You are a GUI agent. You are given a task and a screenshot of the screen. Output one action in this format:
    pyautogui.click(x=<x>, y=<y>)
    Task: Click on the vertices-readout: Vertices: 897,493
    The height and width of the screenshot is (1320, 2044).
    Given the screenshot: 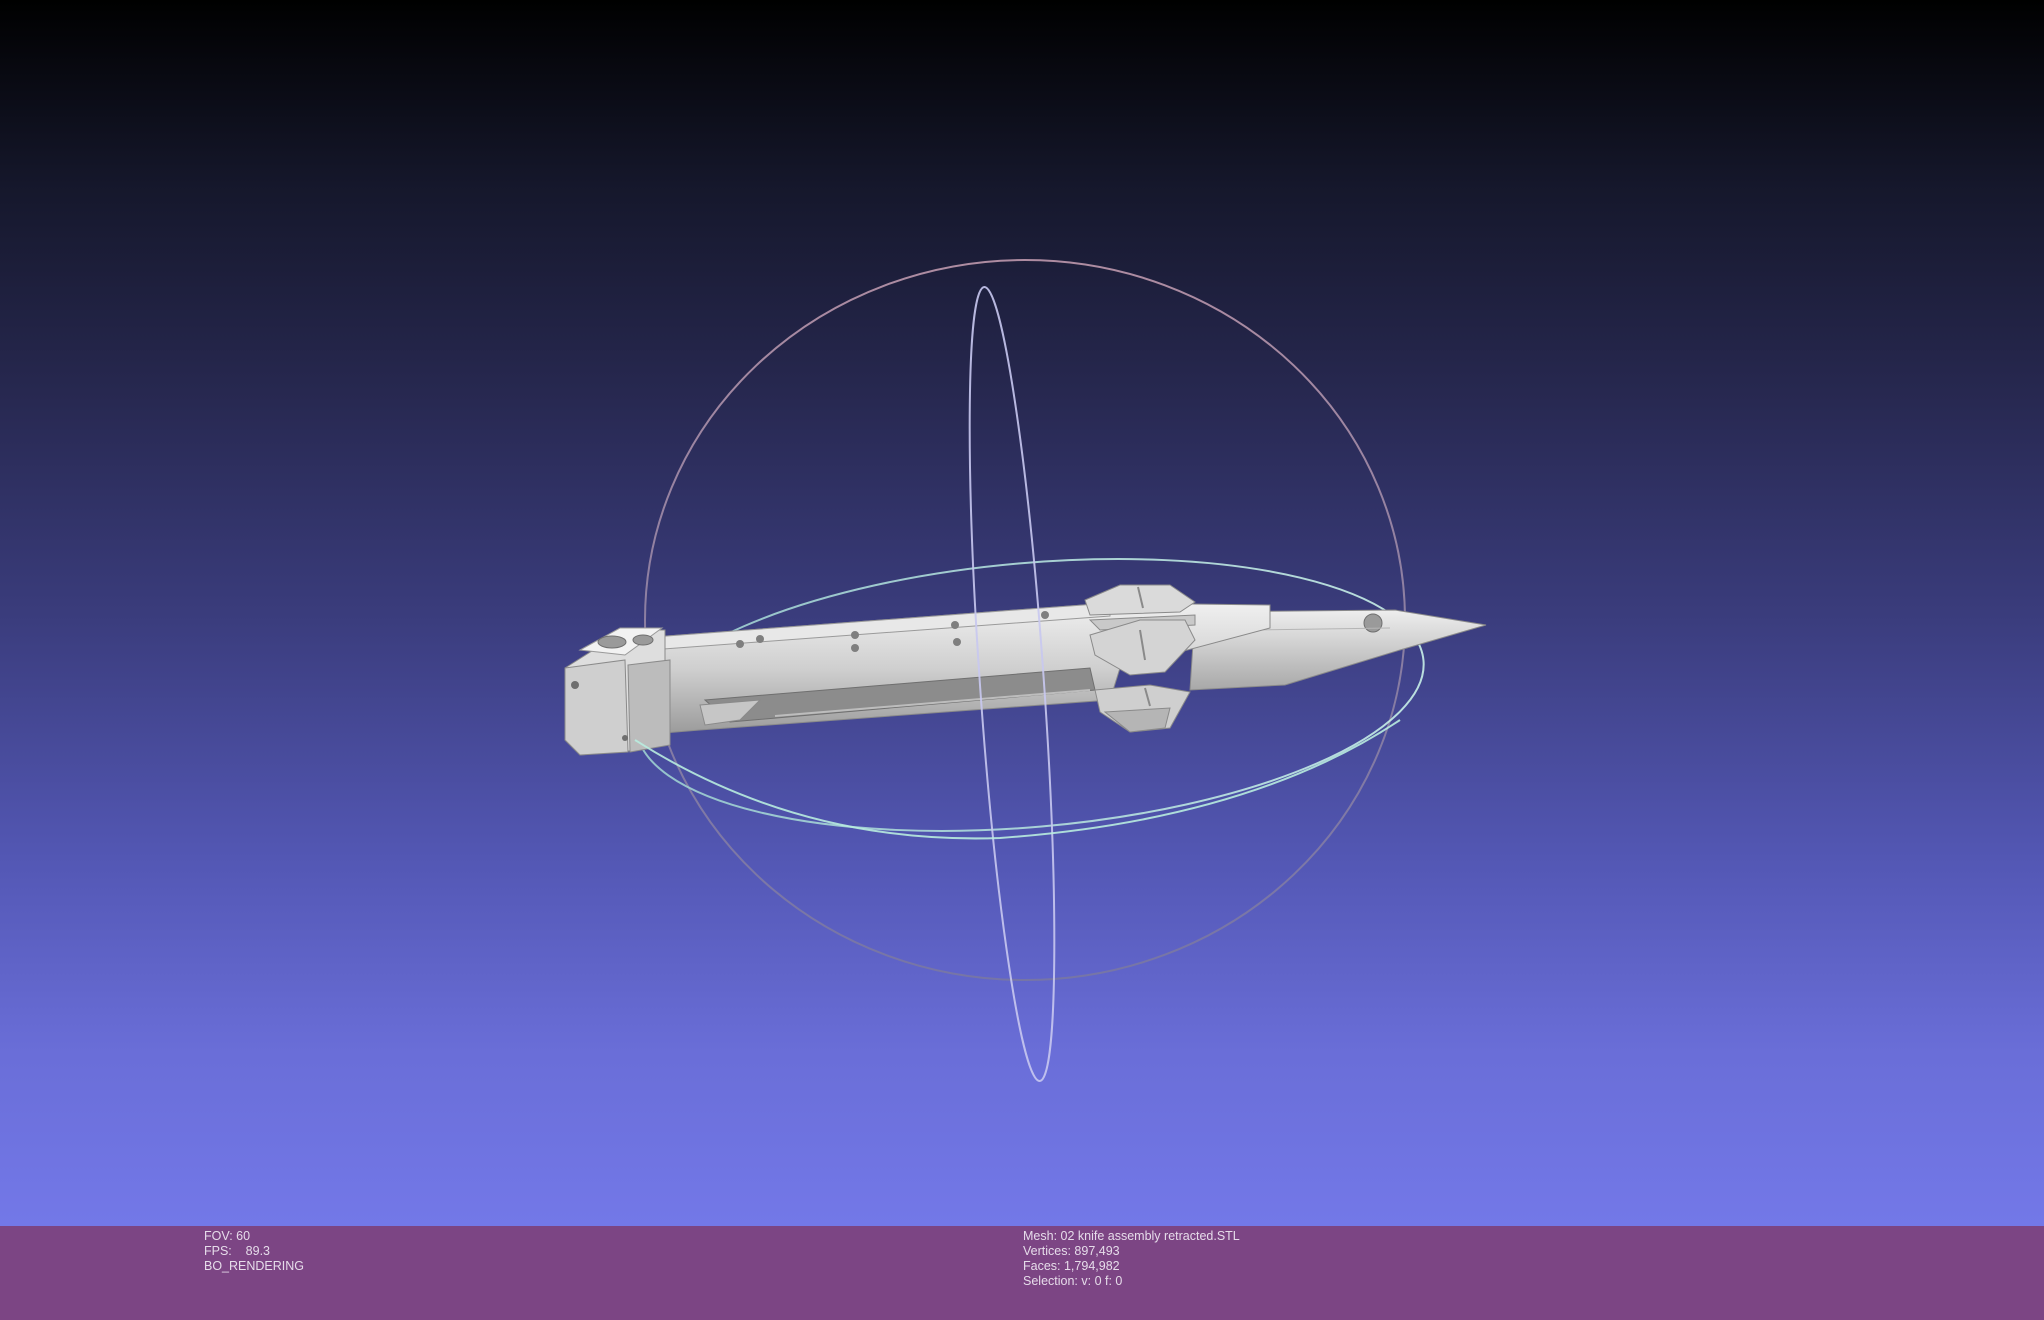 What is the action you would take?
    pyautogui.click(x=1071, y=1251)
    